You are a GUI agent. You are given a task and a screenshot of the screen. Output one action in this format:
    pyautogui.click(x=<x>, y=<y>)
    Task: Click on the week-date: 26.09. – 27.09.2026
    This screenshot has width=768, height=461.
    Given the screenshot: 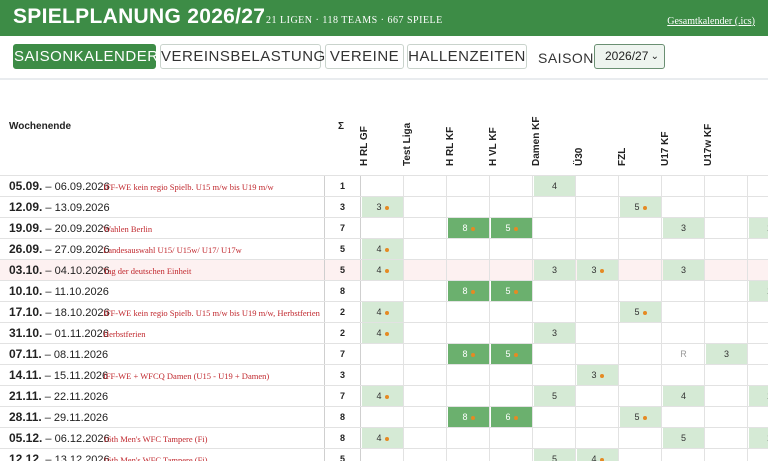 What is the action you would take?
    pyautogui.click(x=59, y=249)
    